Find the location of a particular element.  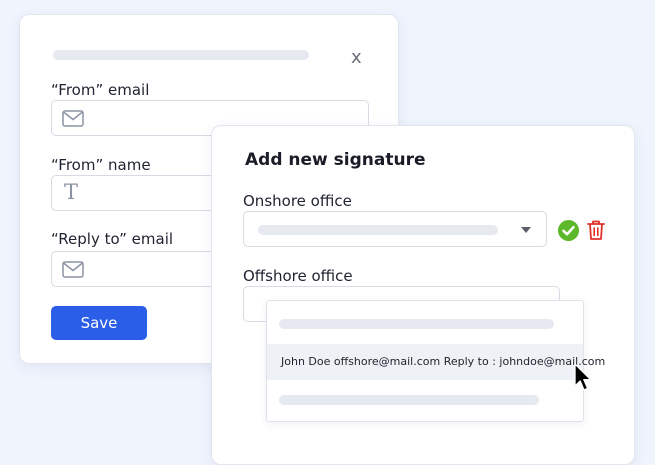

onshore-office-select is located at coordinates (395, 229).